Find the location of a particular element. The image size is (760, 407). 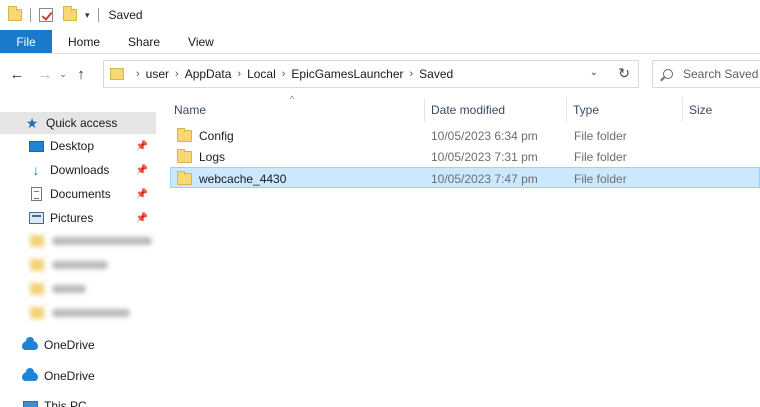

file-date: 10/05/2023 6:34 pm is located at coordinates (484, 135).